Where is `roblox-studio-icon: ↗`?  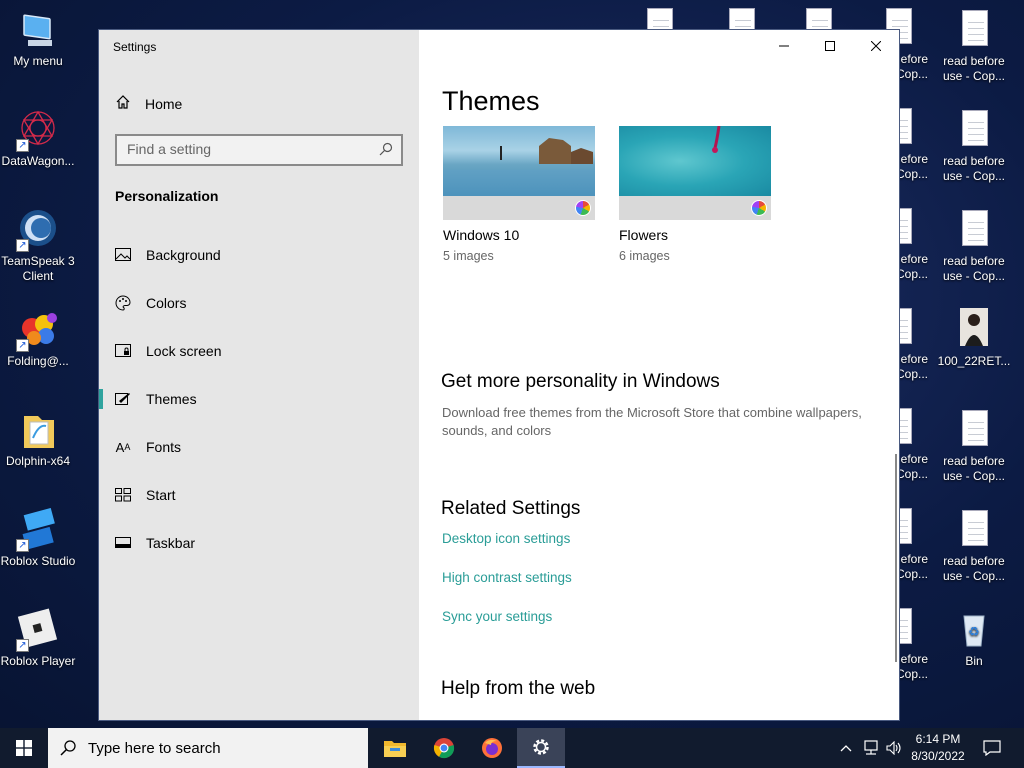 roblox-studio-icon: ↗ is located at coordinates (38, 529).